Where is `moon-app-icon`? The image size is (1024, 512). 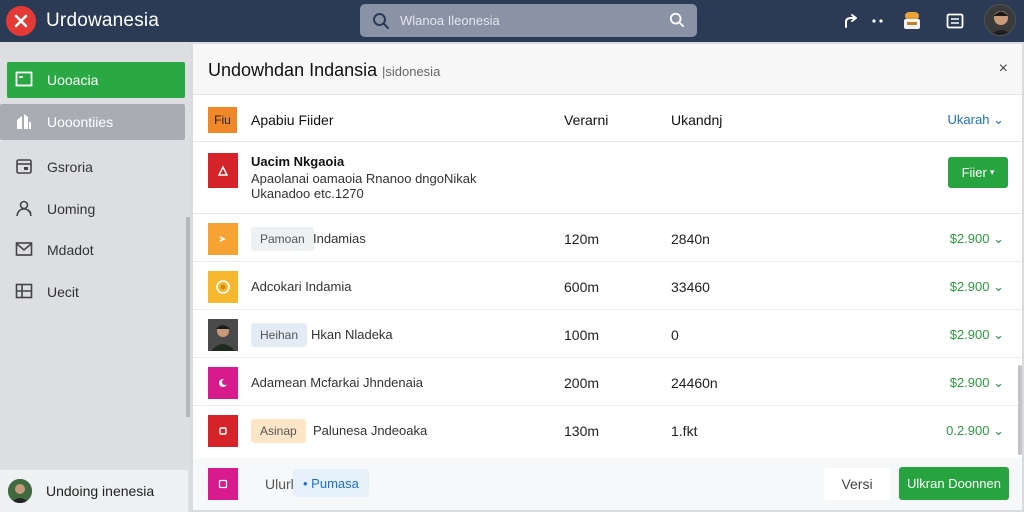
moon-app-icon is located at coordinates (223, 383).